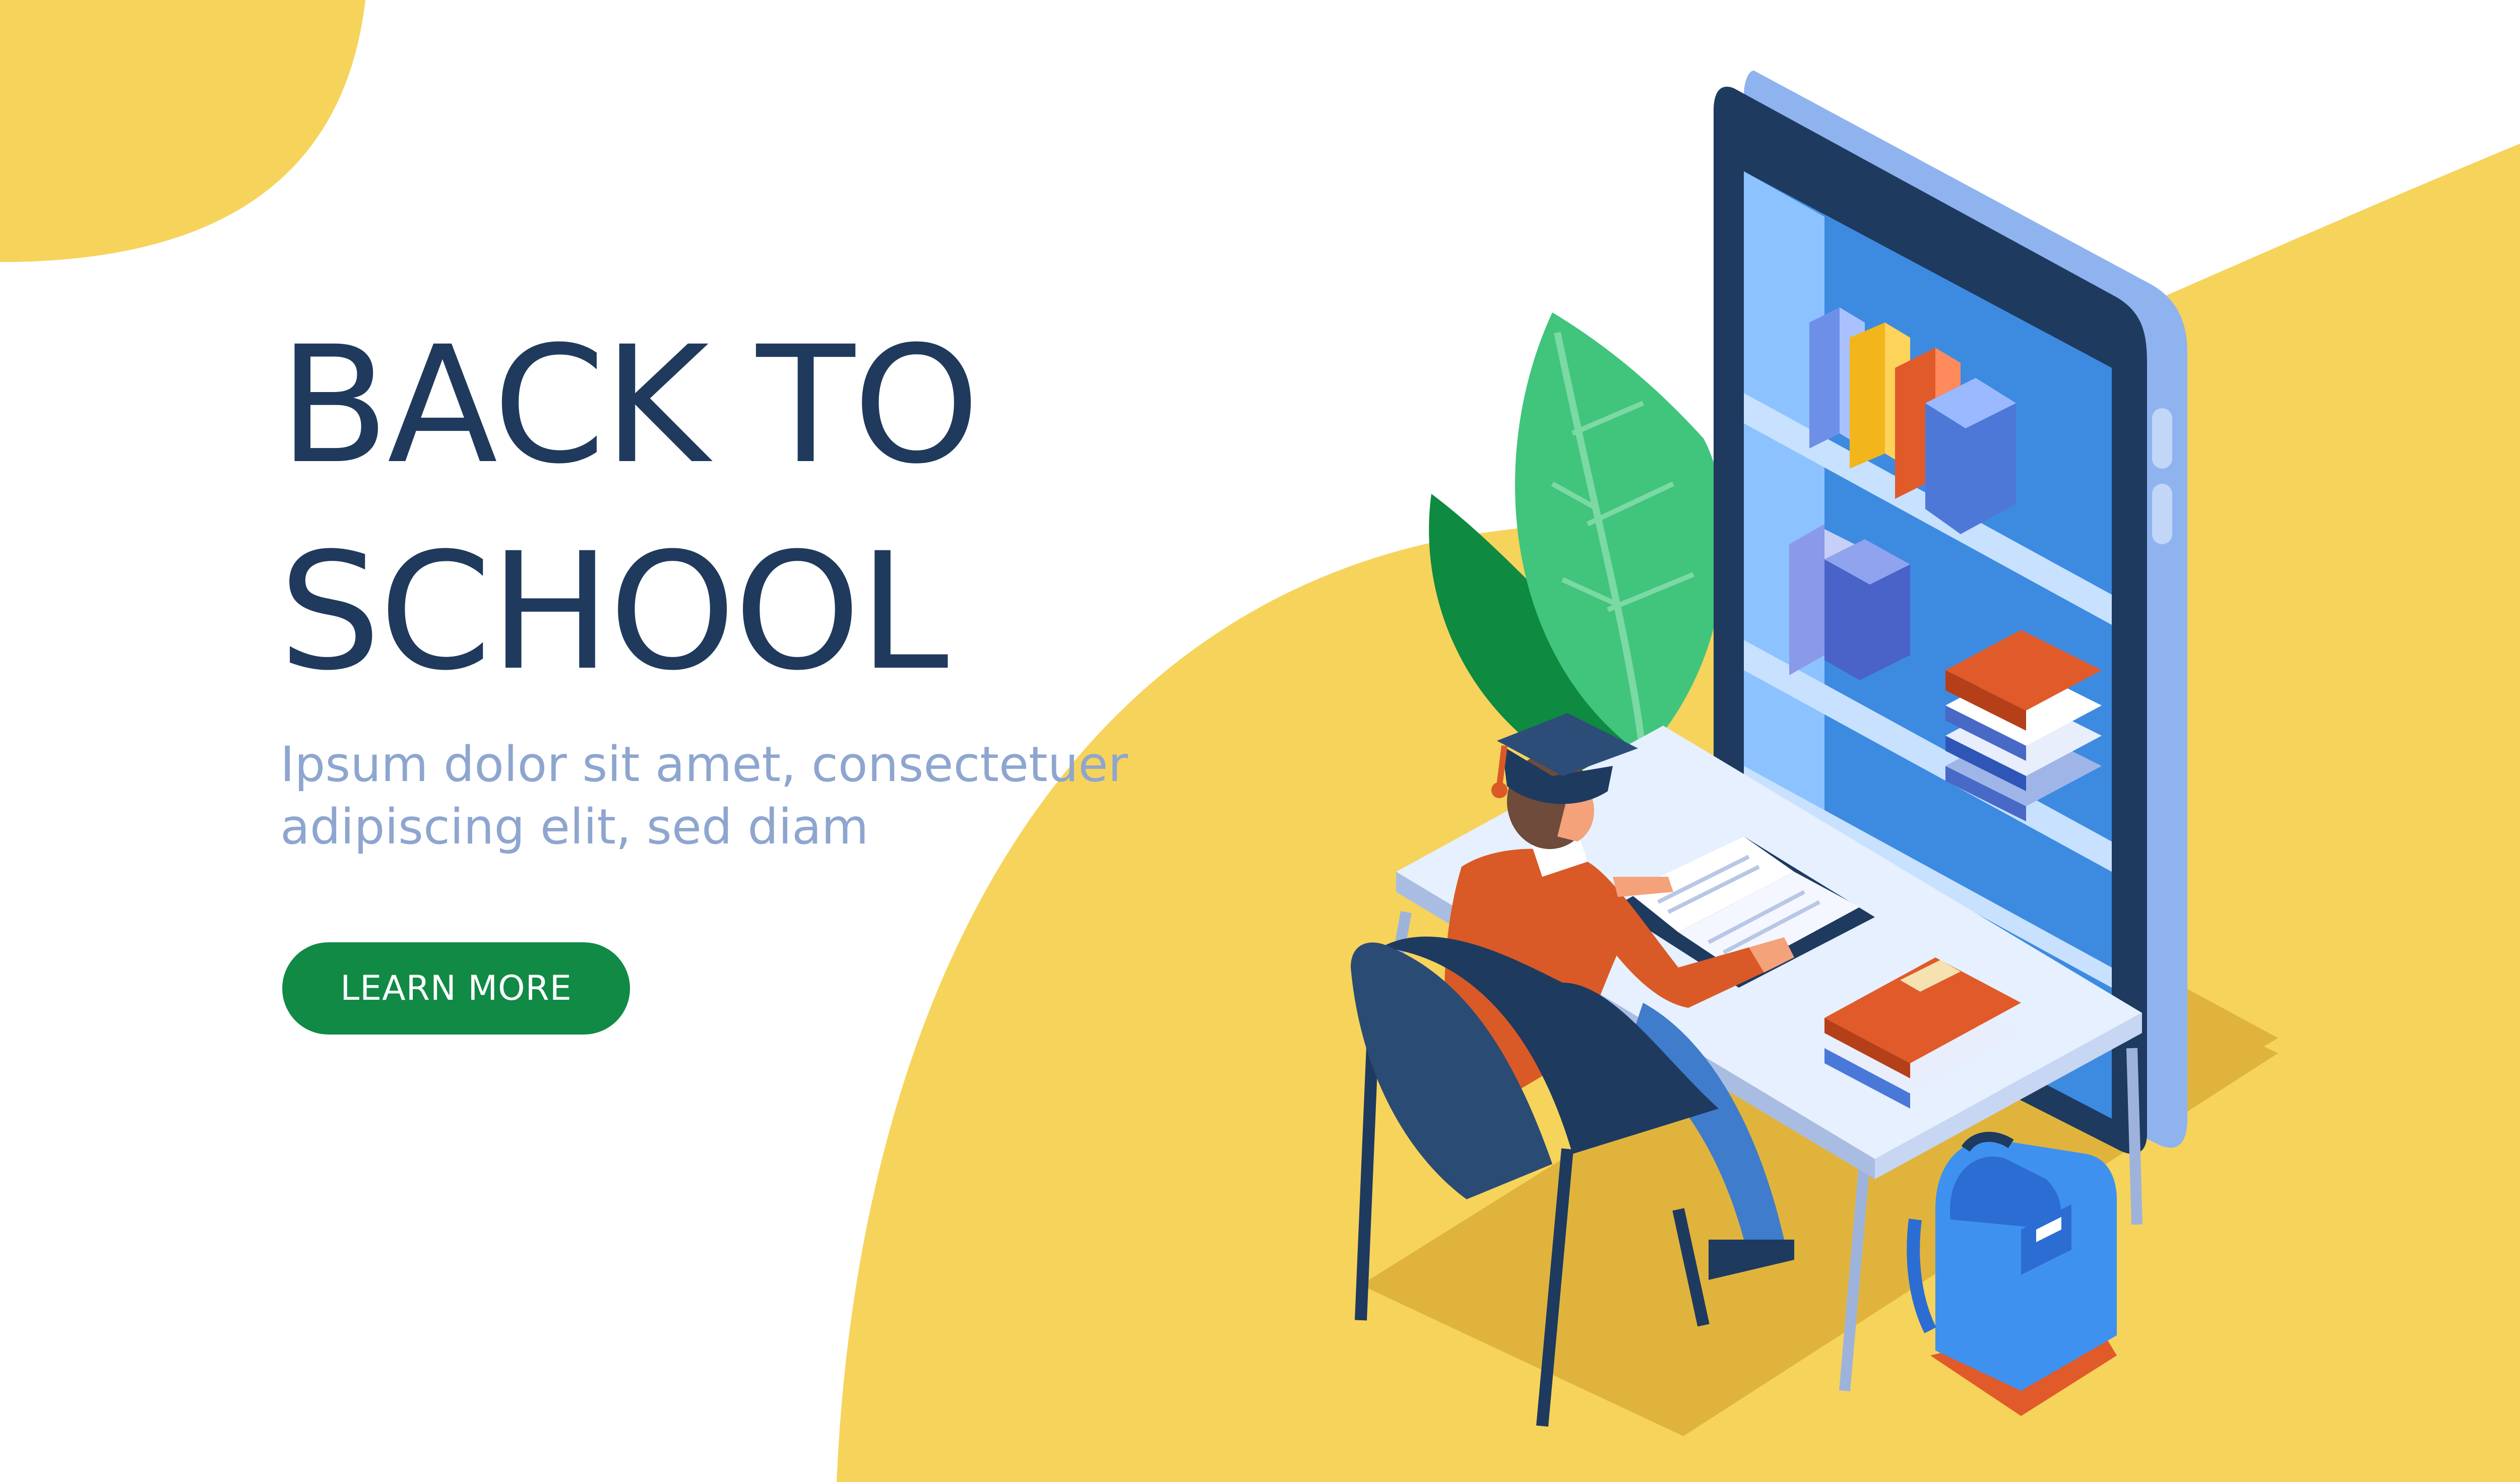  Describe the element at coordinates (575, 827) in the screenshot. I see `hero-subtitle-line-2: adipiscing elit, sed diam` at that location.